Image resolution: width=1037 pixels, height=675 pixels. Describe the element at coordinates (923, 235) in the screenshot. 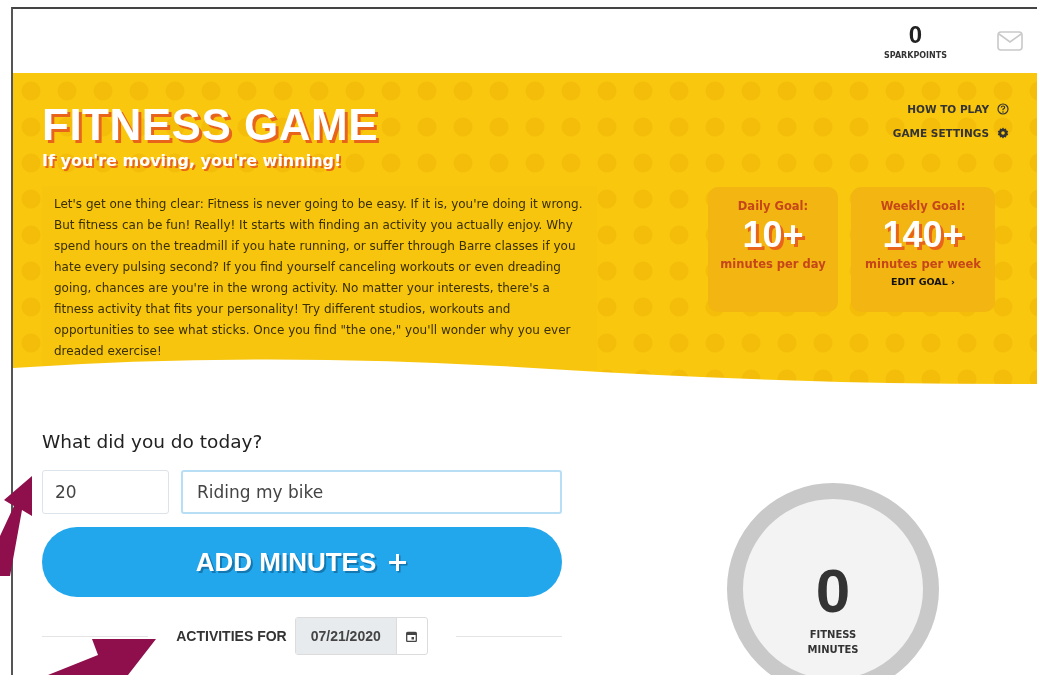

I see `goal-value: 140+` at that location.